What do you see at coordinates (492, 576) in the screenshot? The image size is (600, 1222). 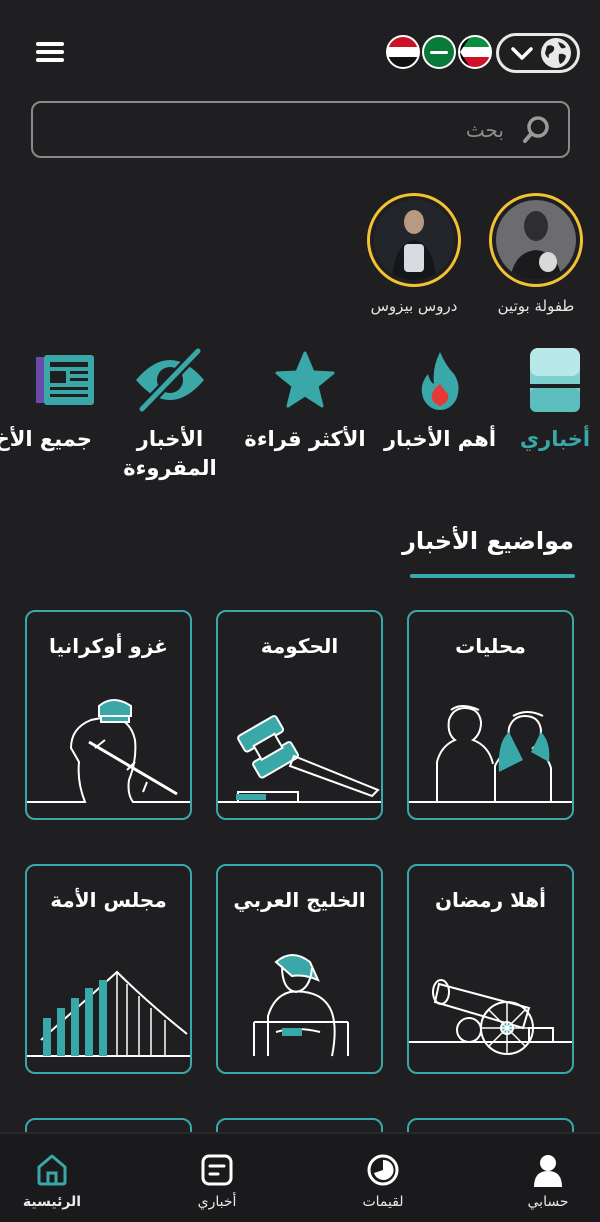 I see `section-underline` at bounding box center [492, 576].